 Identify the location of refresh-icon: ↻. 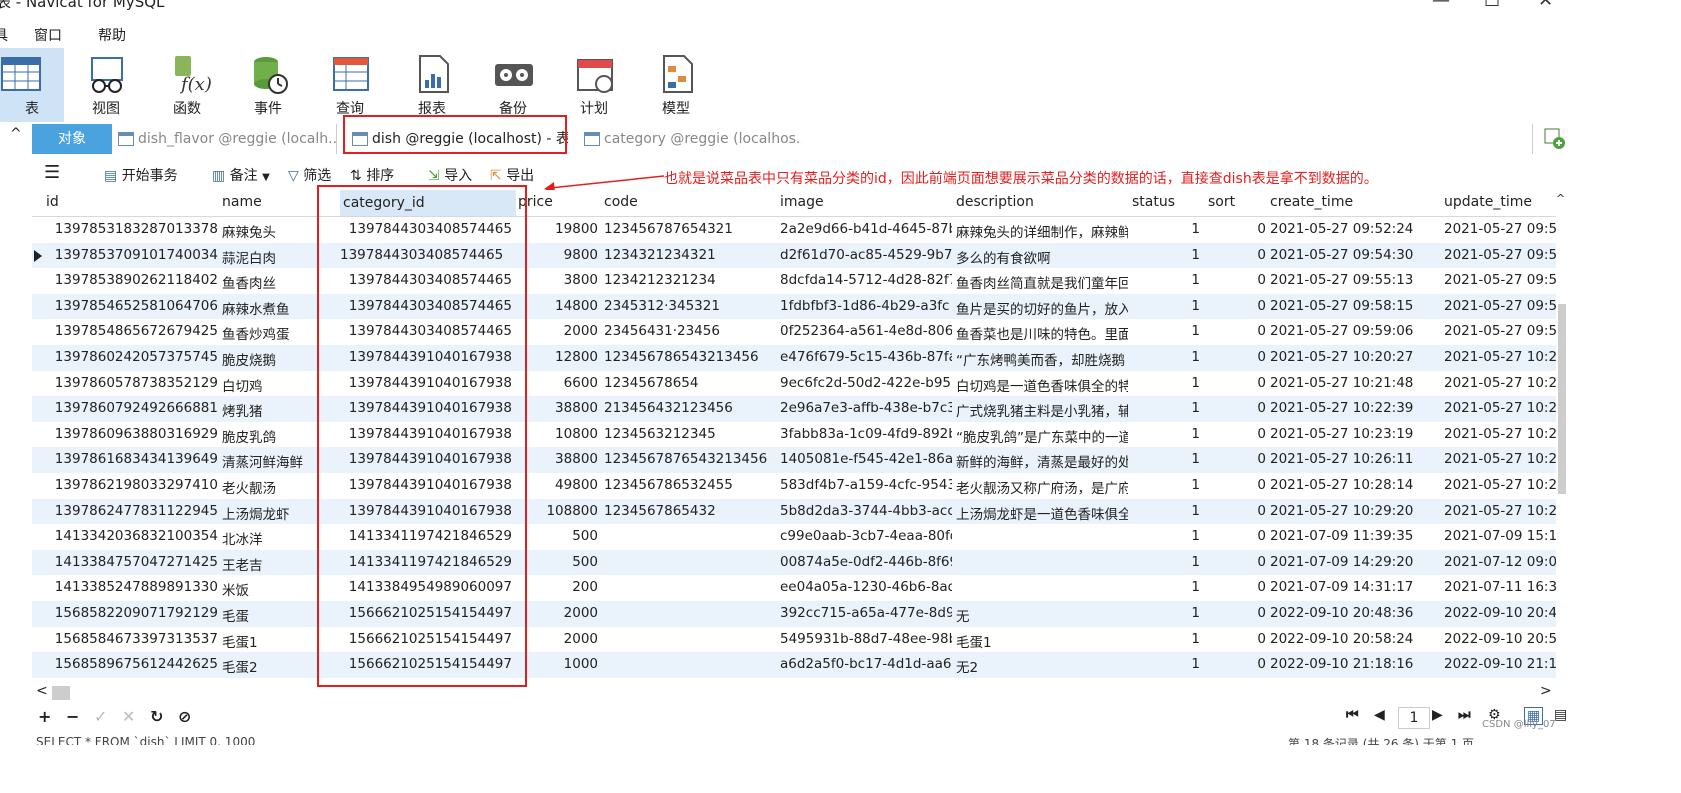
(156, 716).